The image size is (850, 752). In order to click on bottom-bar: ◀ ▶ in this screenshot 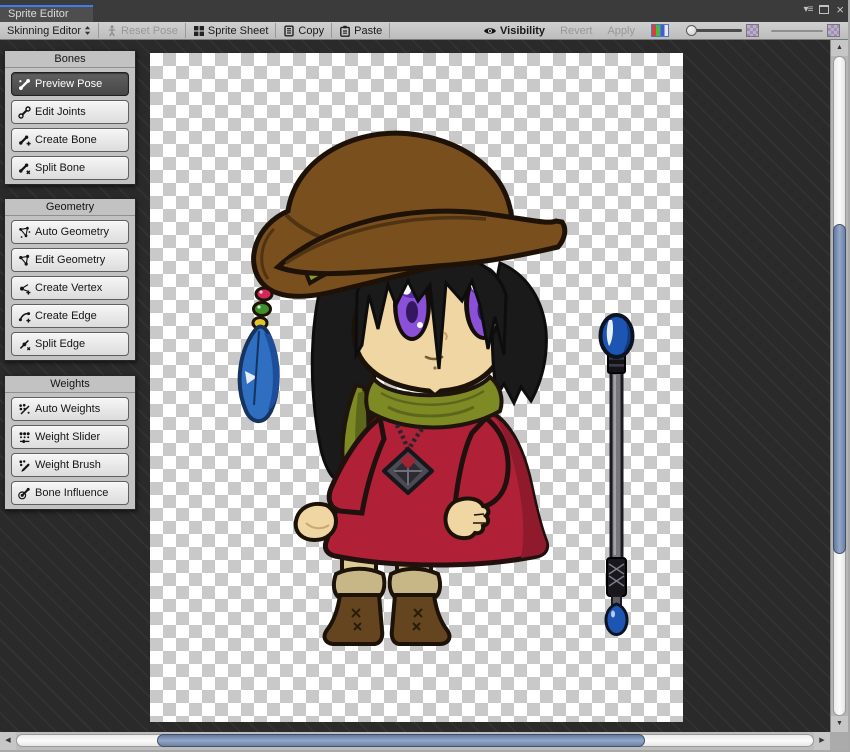, I will do `click(424, 741)`.